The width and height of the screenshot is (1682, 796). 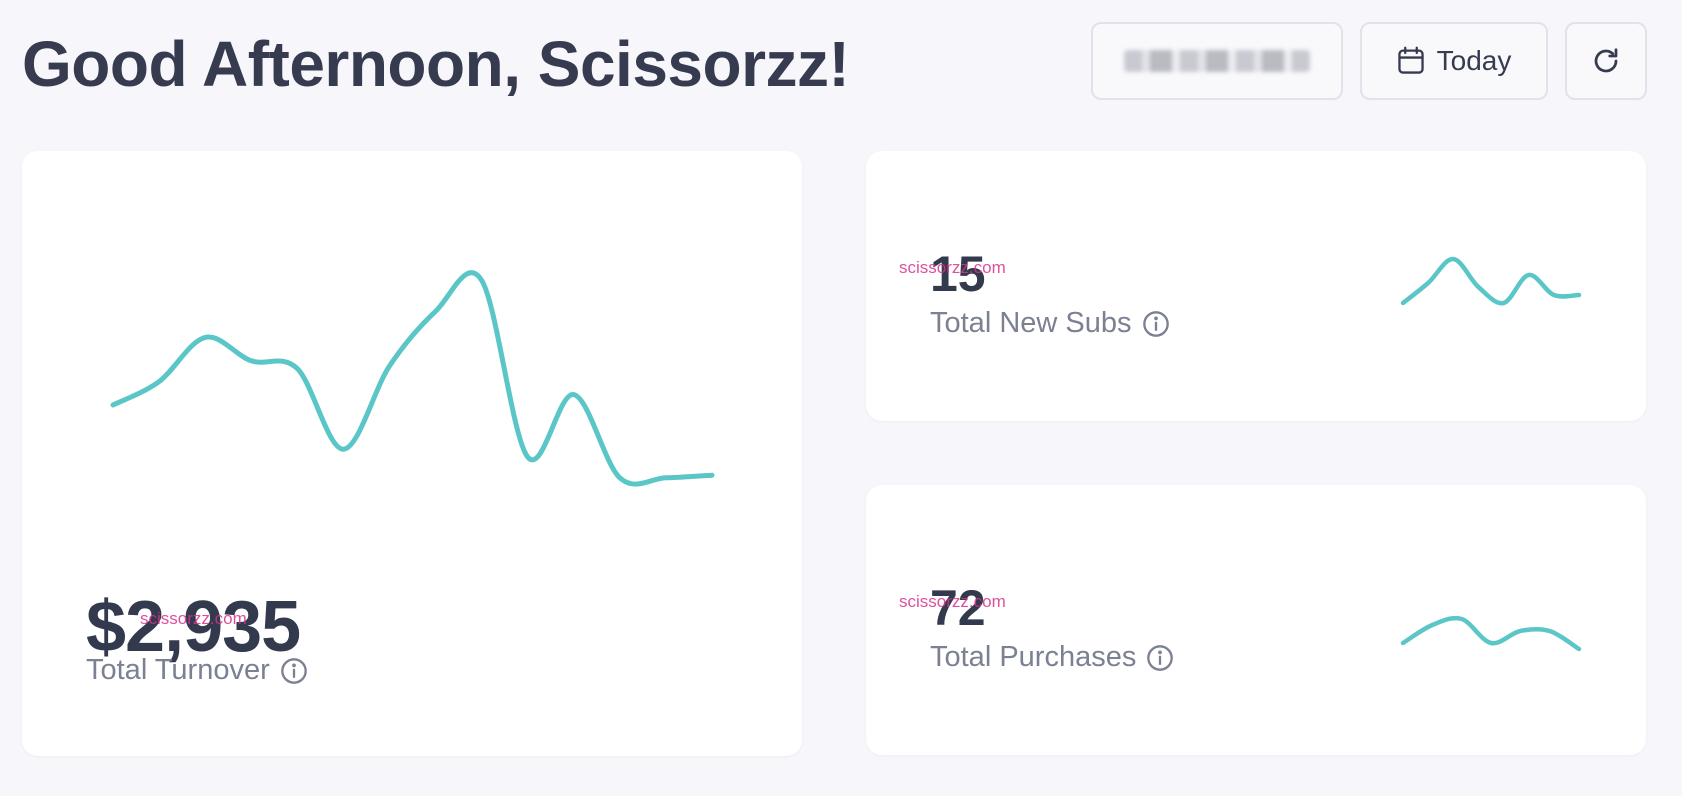 What do you see at coordinates (1491, 633) in the screenshot?
I see `purchases-line` at bounding box center [1491, 633].